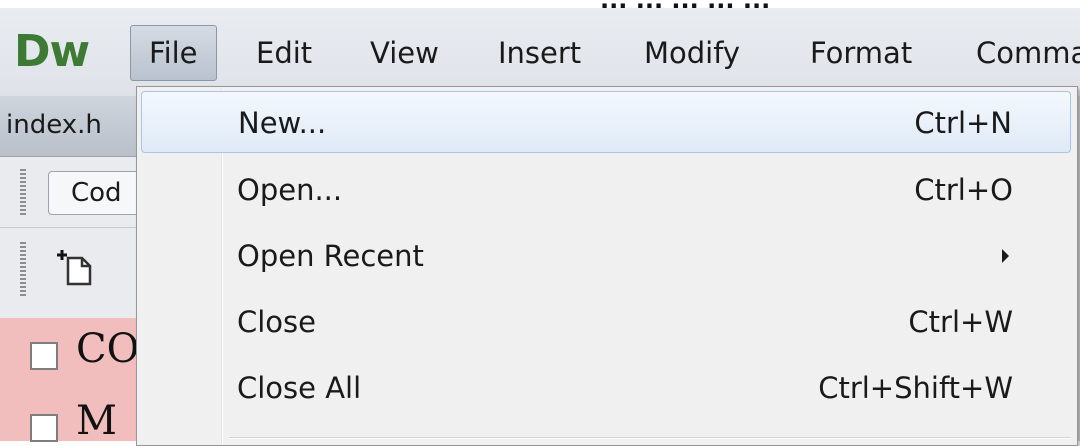 The width and height of the screenshot is (1080, 446). I want to click on content-line: M, so click(96, 421).